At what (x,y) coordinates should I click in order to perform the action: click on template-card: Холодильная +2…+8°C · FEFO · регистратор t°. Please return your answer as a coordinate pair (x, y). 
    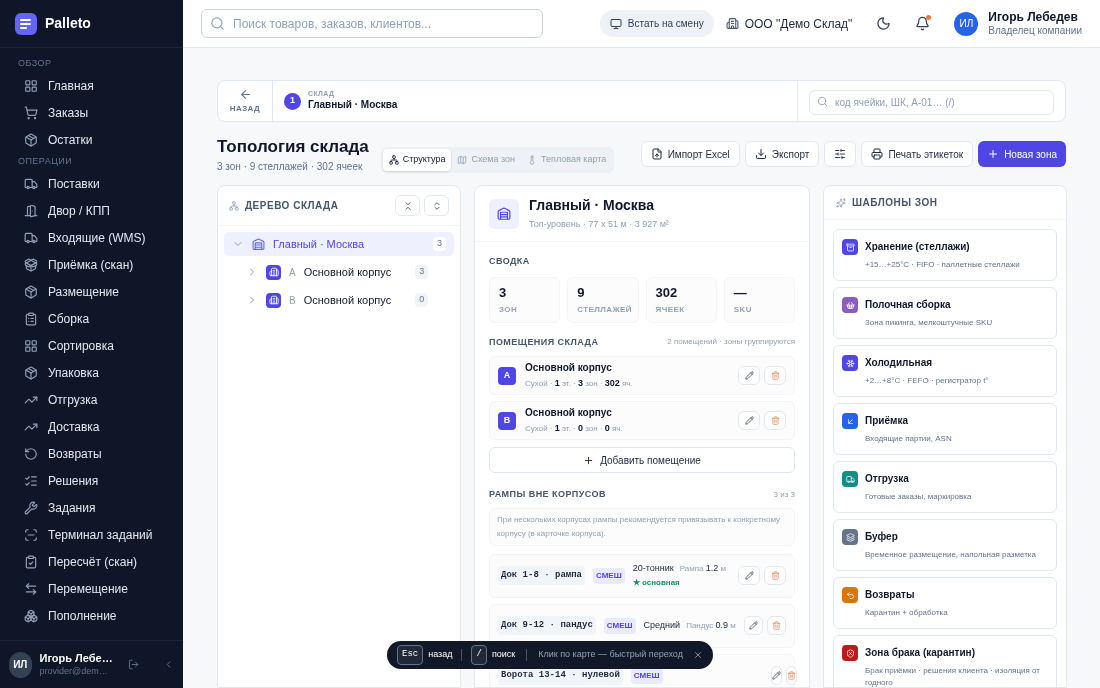
    Looking at the image, I should click on (945, 371).